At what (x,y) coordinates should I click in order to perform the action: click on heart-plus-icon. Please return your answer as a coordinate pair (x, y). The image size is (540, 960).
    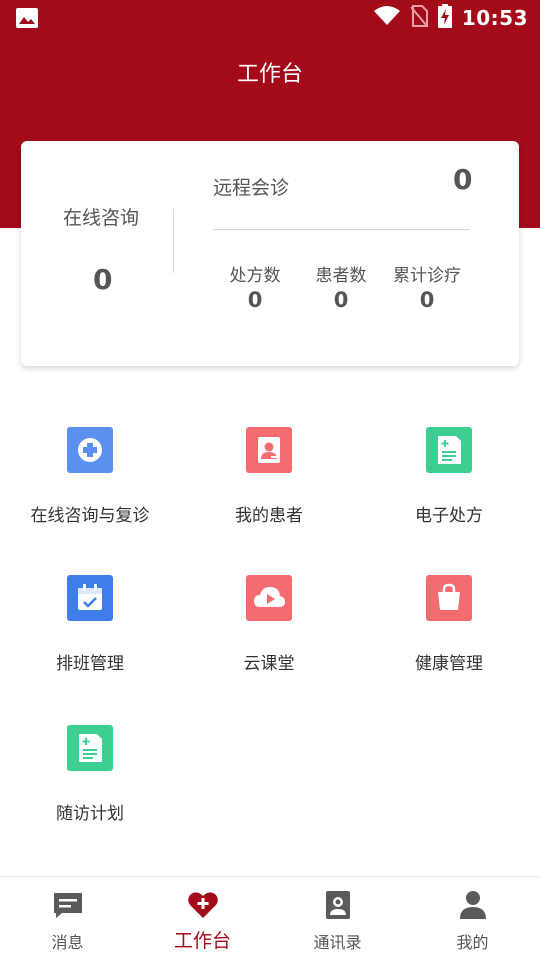
    Looking at the image, I should click on (203, 905).